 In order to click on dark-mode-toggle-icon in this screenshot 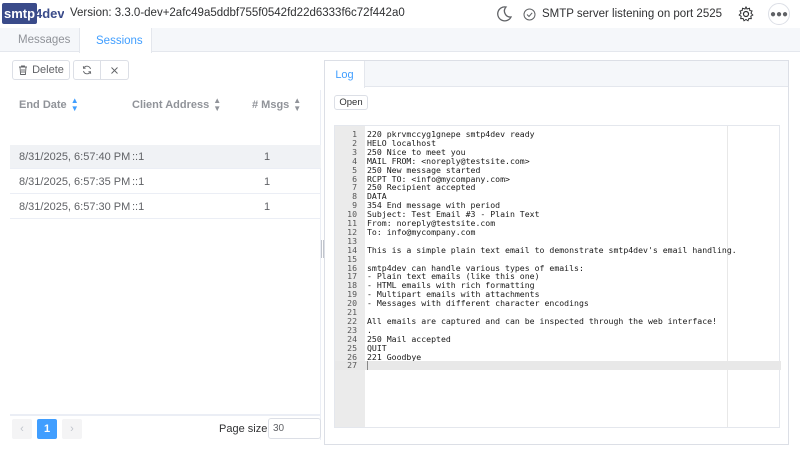, I will do `click(504, 14)`.